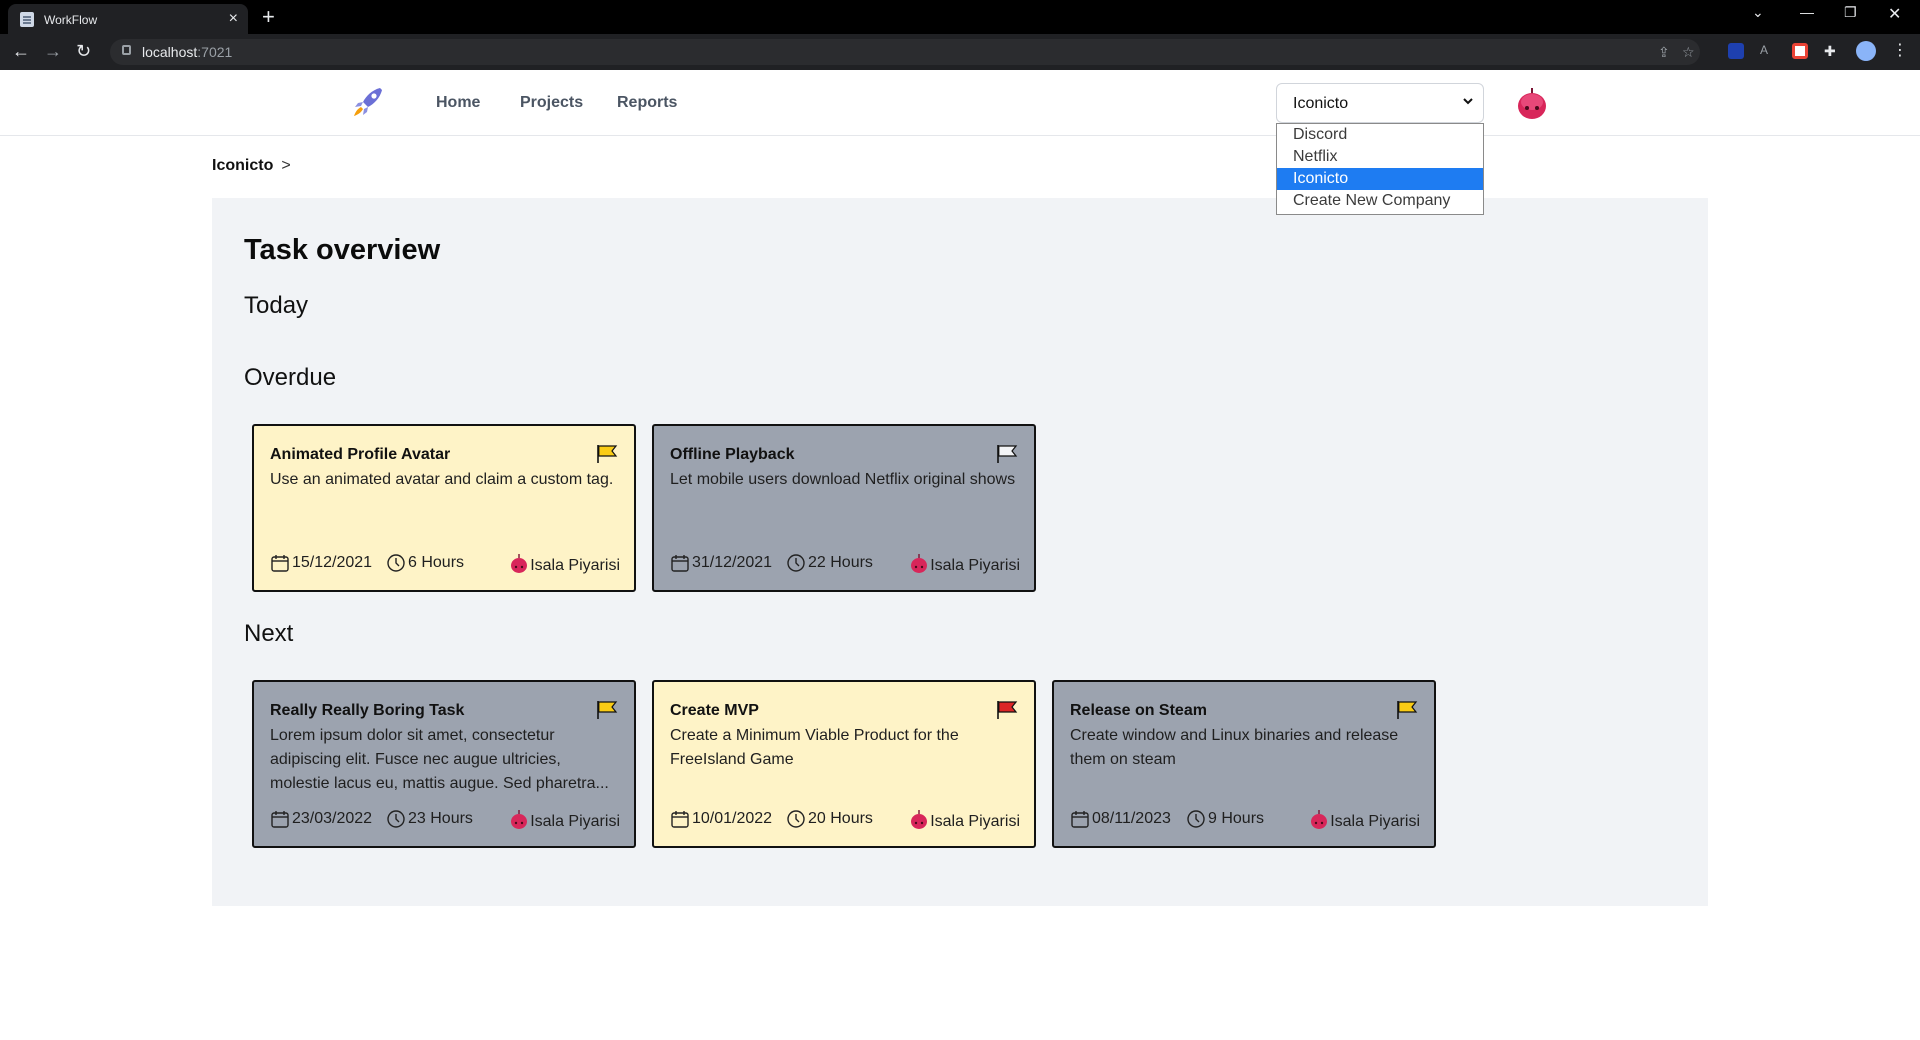  What do you see at coordinates (332, 562) in the screenshot?
I see `task-due-date: 15/12/2021` at bounding box center [332, 562].